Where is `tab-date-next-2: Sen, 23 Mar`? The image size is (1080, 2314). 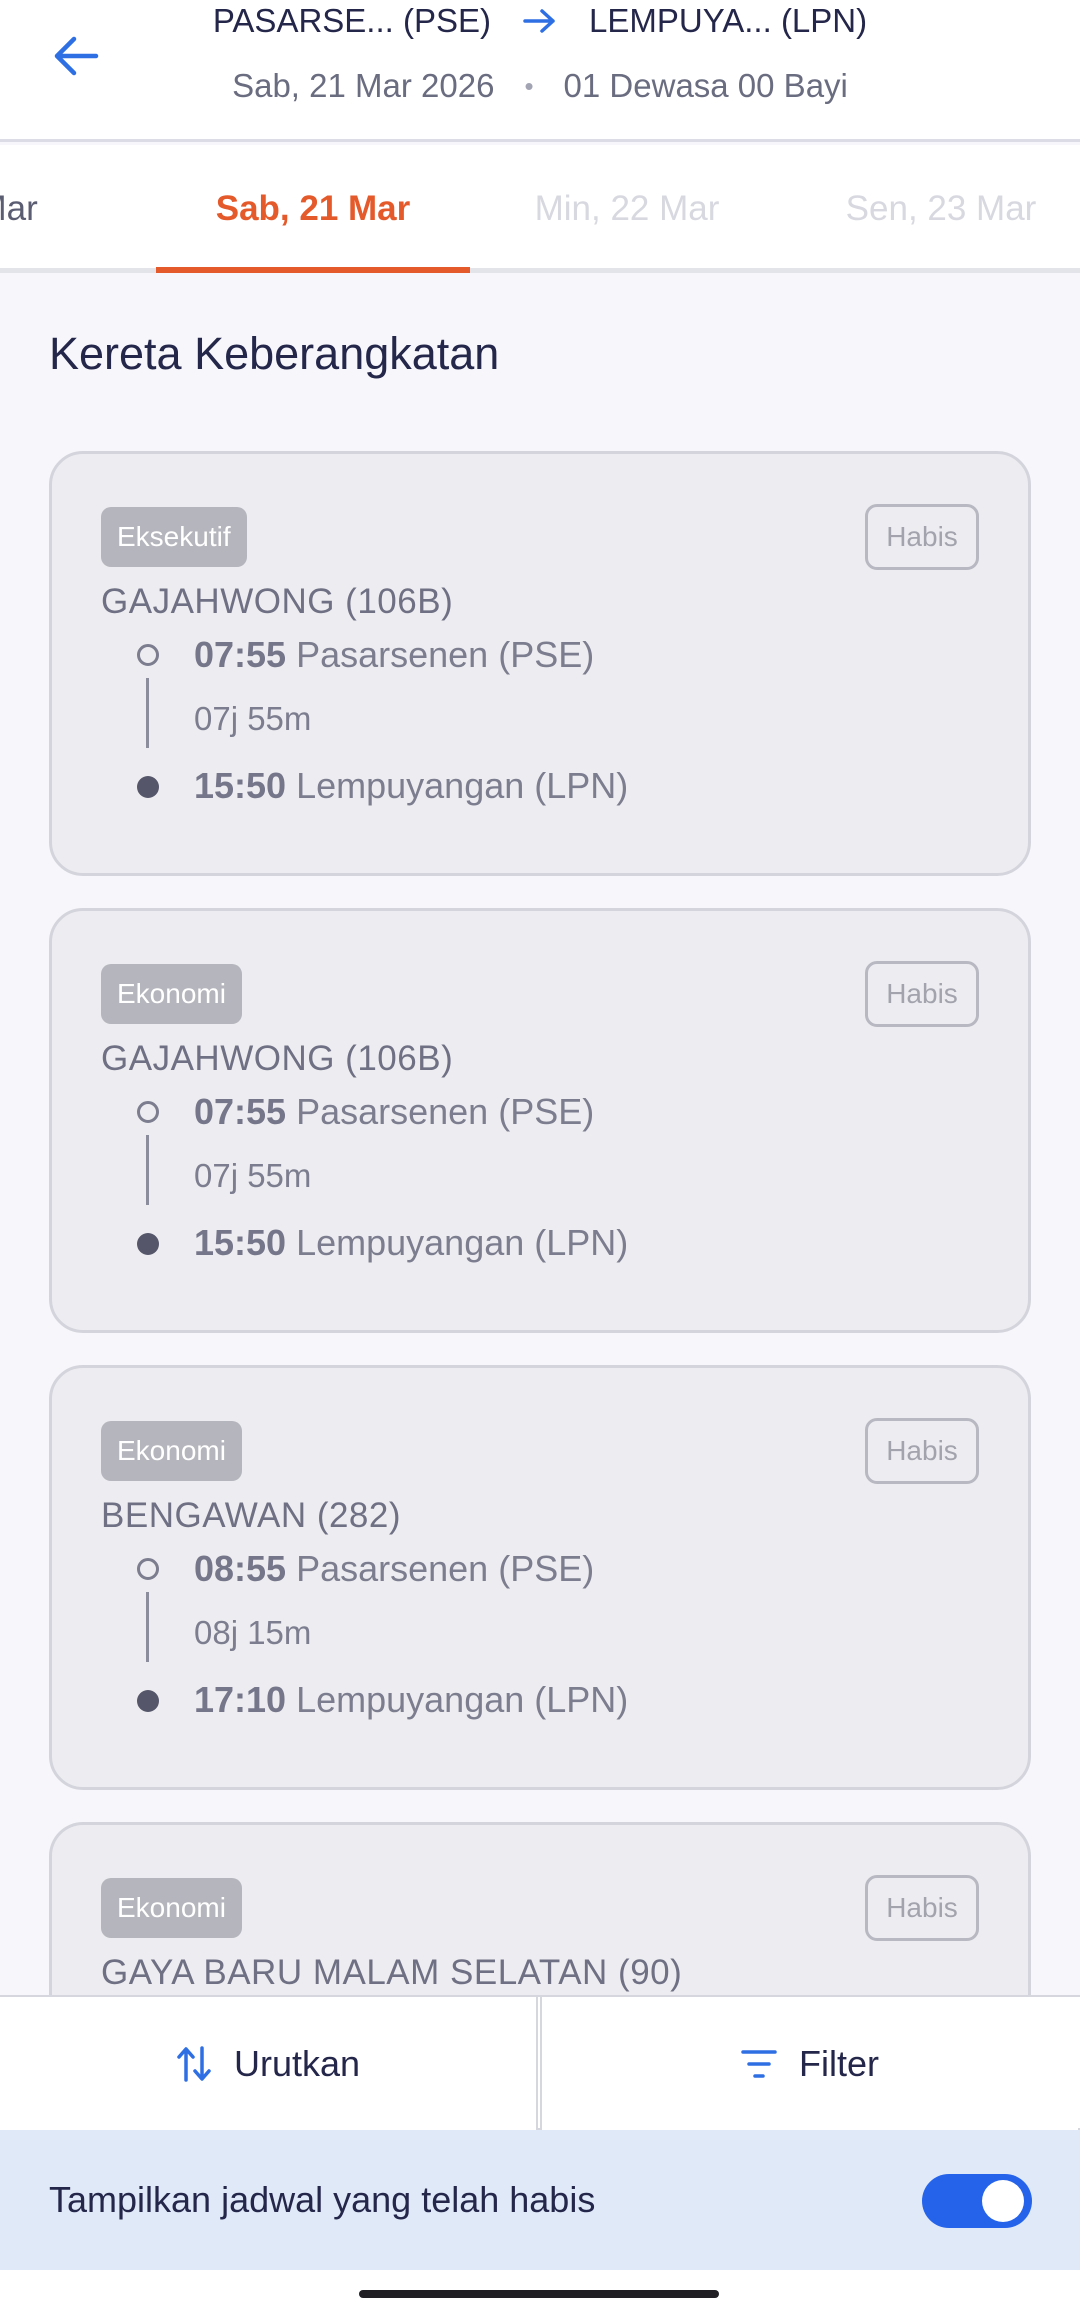 tab-date-next-2: Sen, 23 Mar is located at coordinates (932, 209).